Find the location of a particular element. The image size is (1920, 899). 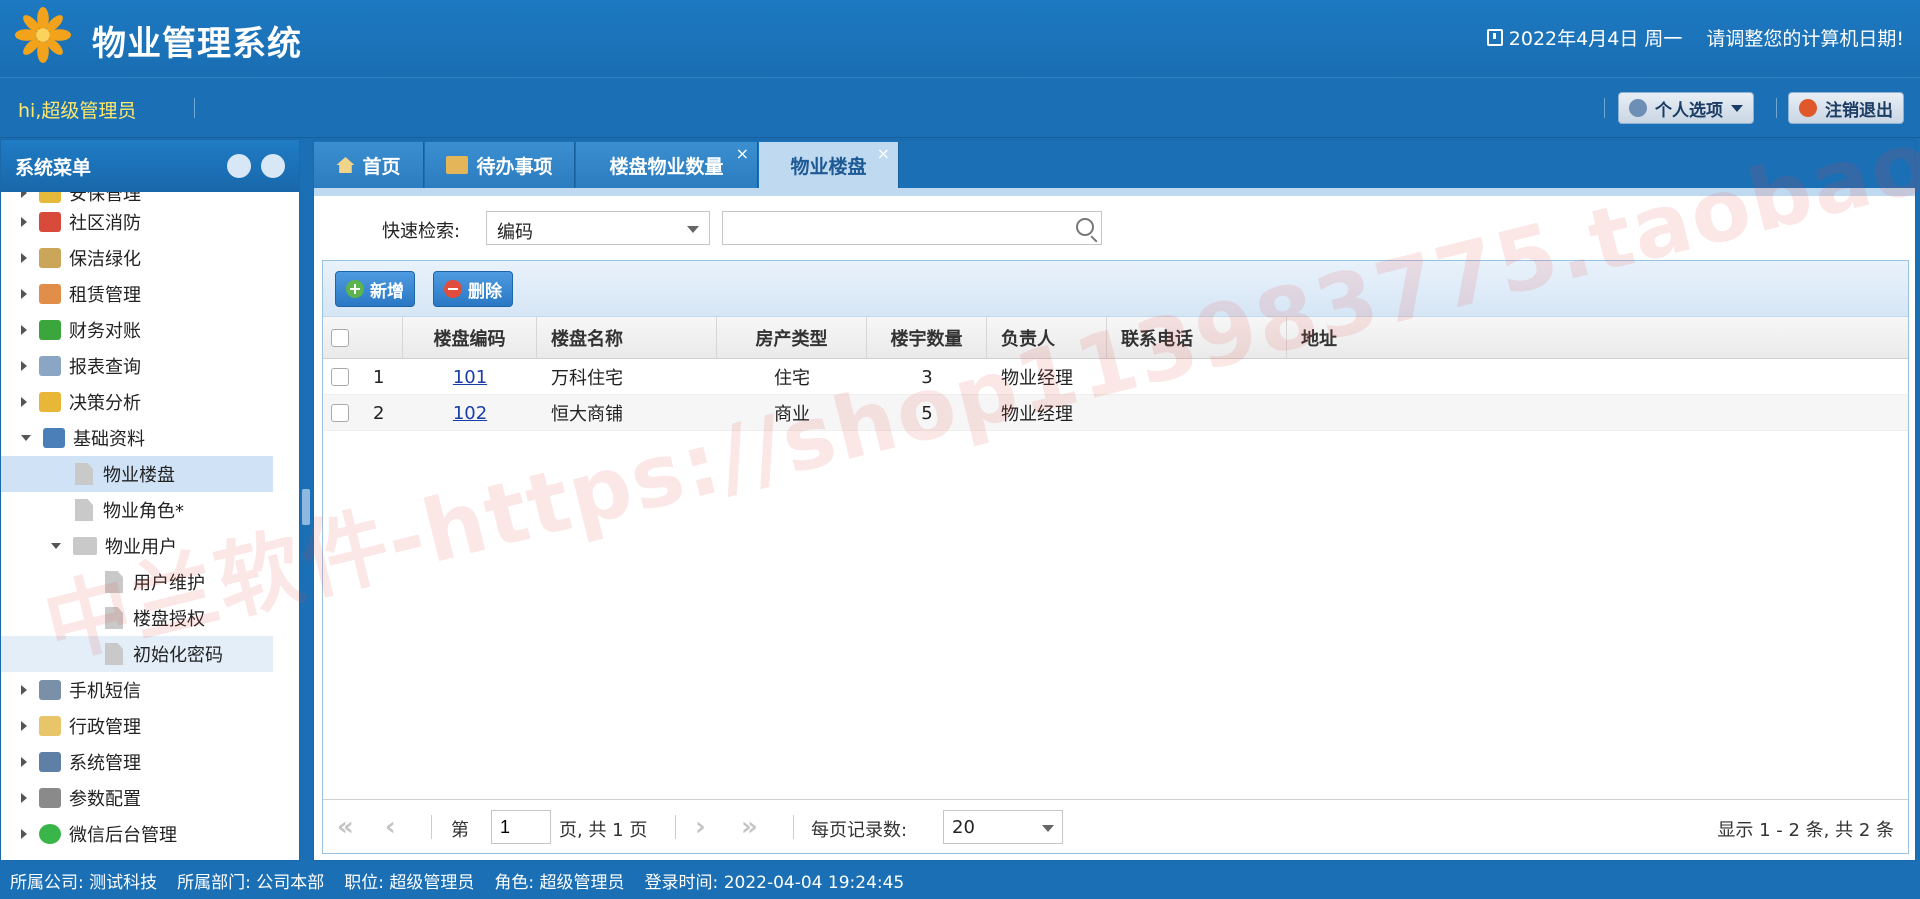

logo-icon is located at coordinates (43, 35).